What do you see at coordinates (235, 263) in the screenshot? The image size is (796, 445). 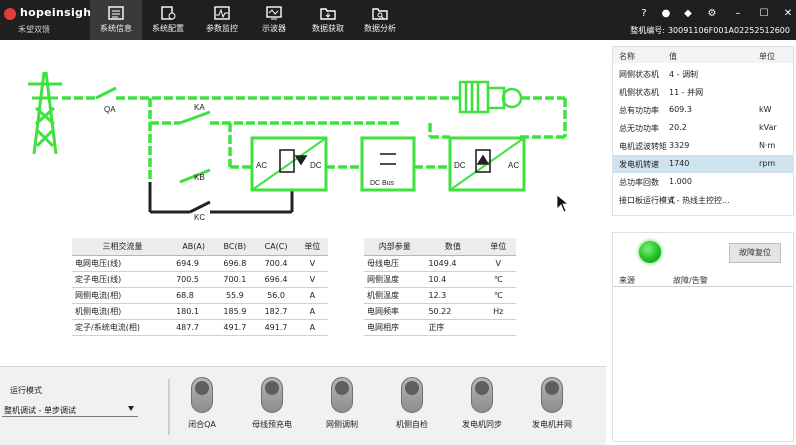 I see `table-cell: 696.8` at bounding box center [235, 263].